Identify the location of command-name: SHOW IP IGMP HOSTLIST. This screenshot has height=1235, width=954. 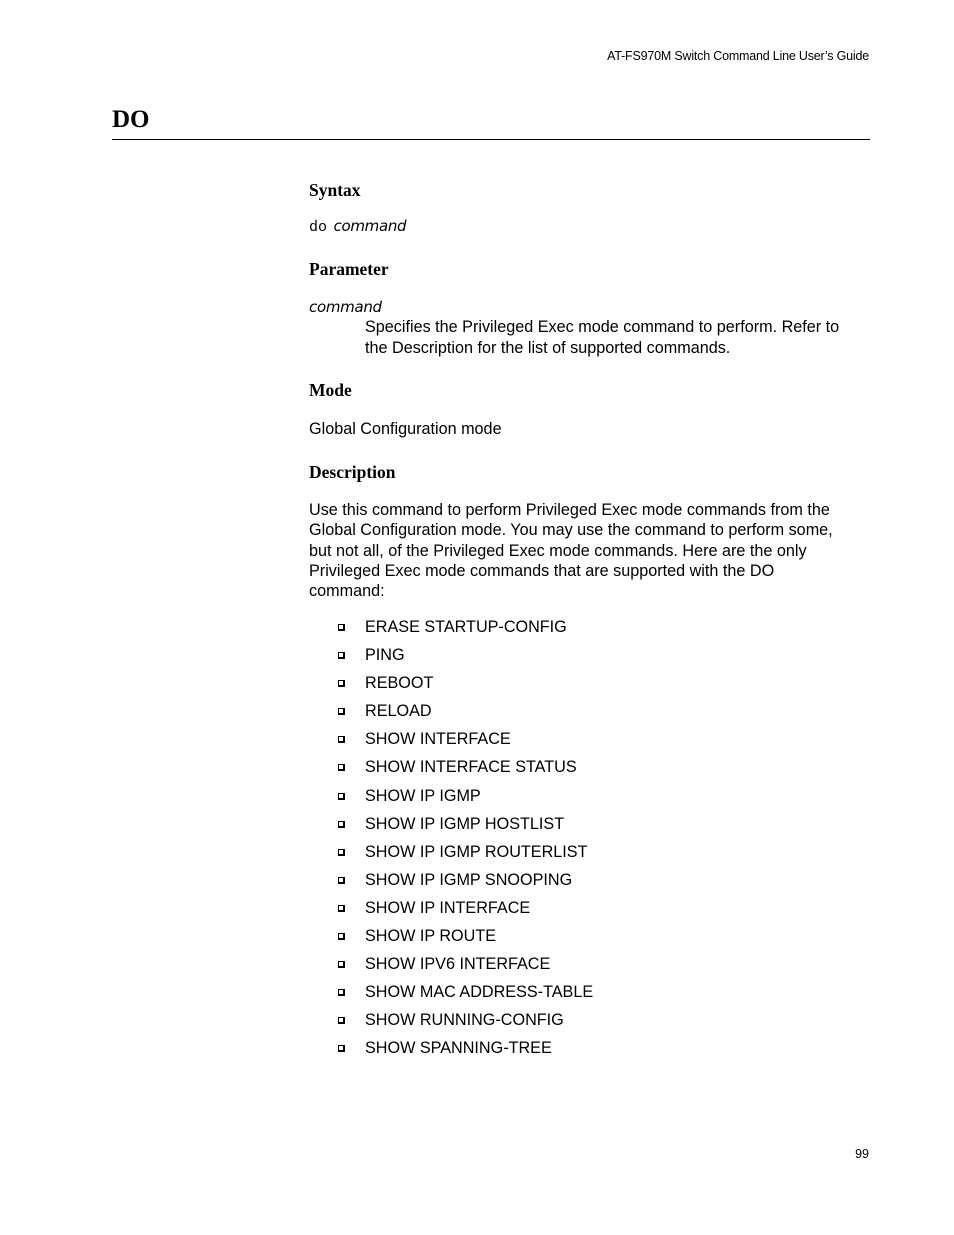
(465, 823).